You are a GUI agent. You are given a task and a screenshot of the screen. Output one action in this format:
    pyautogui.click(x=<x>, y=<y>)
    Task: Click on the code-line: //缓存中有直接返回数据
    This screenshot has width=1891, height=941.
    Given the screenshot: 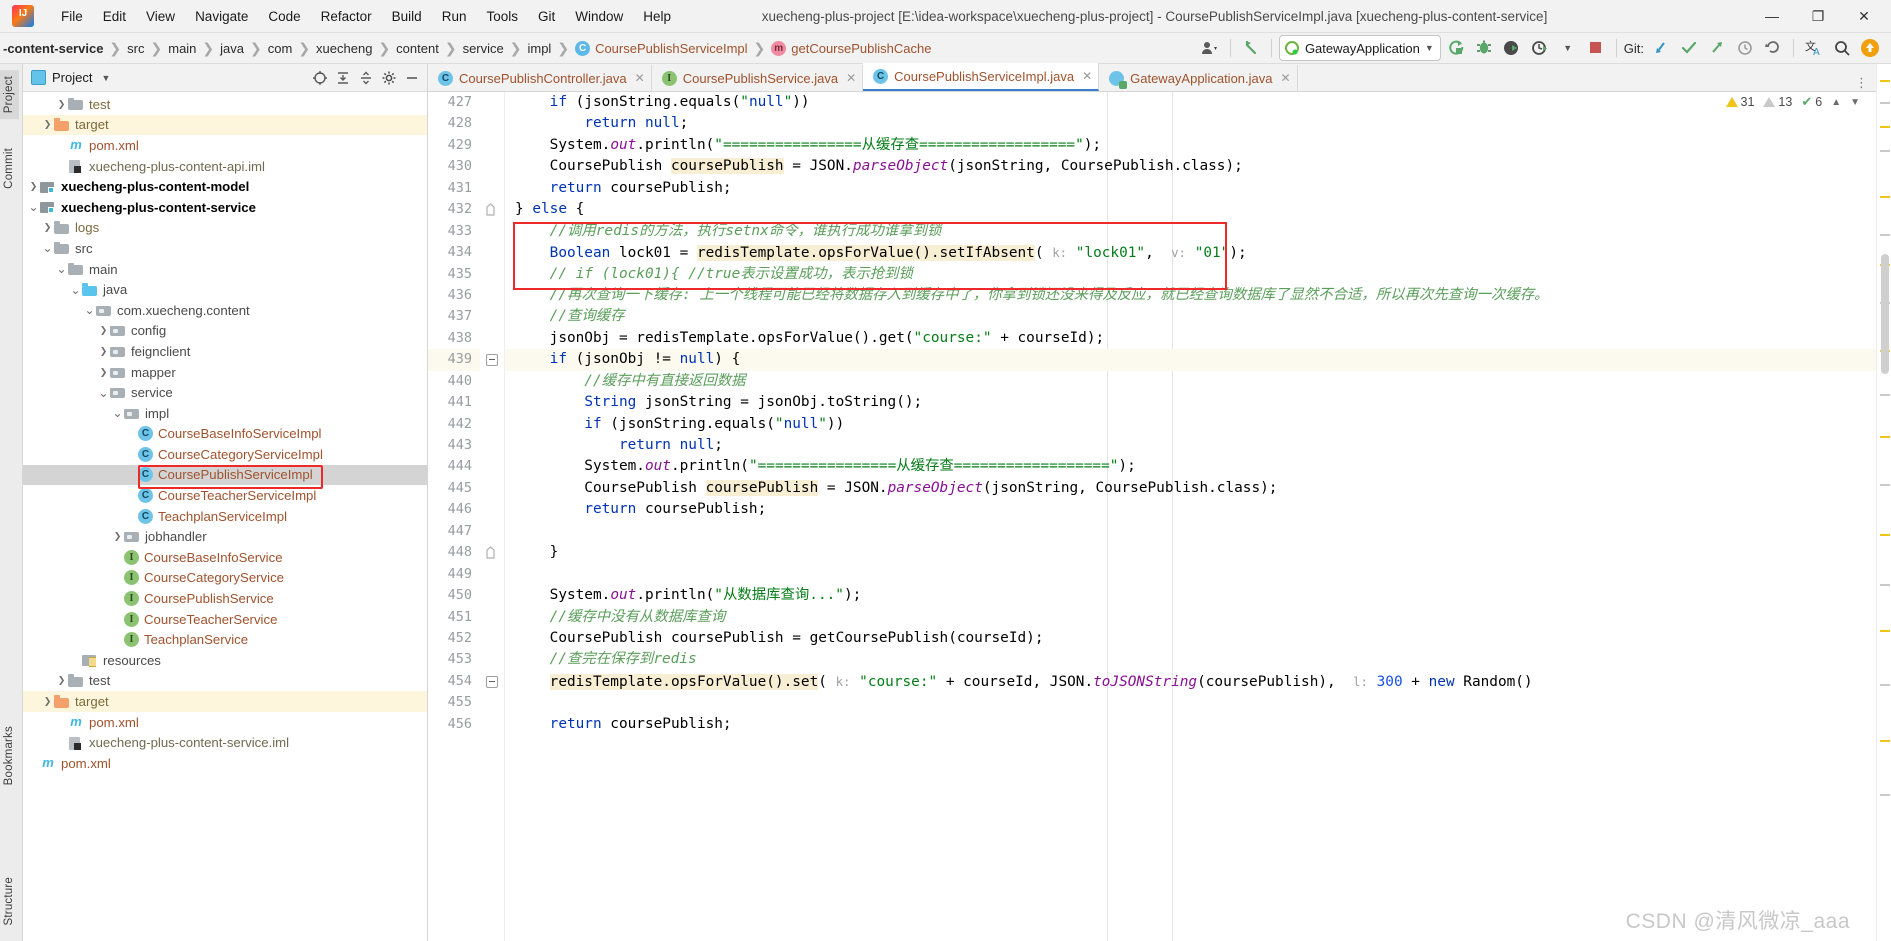 What is the action you would take?
    pyautogui.click(x=1190, y=381)
    